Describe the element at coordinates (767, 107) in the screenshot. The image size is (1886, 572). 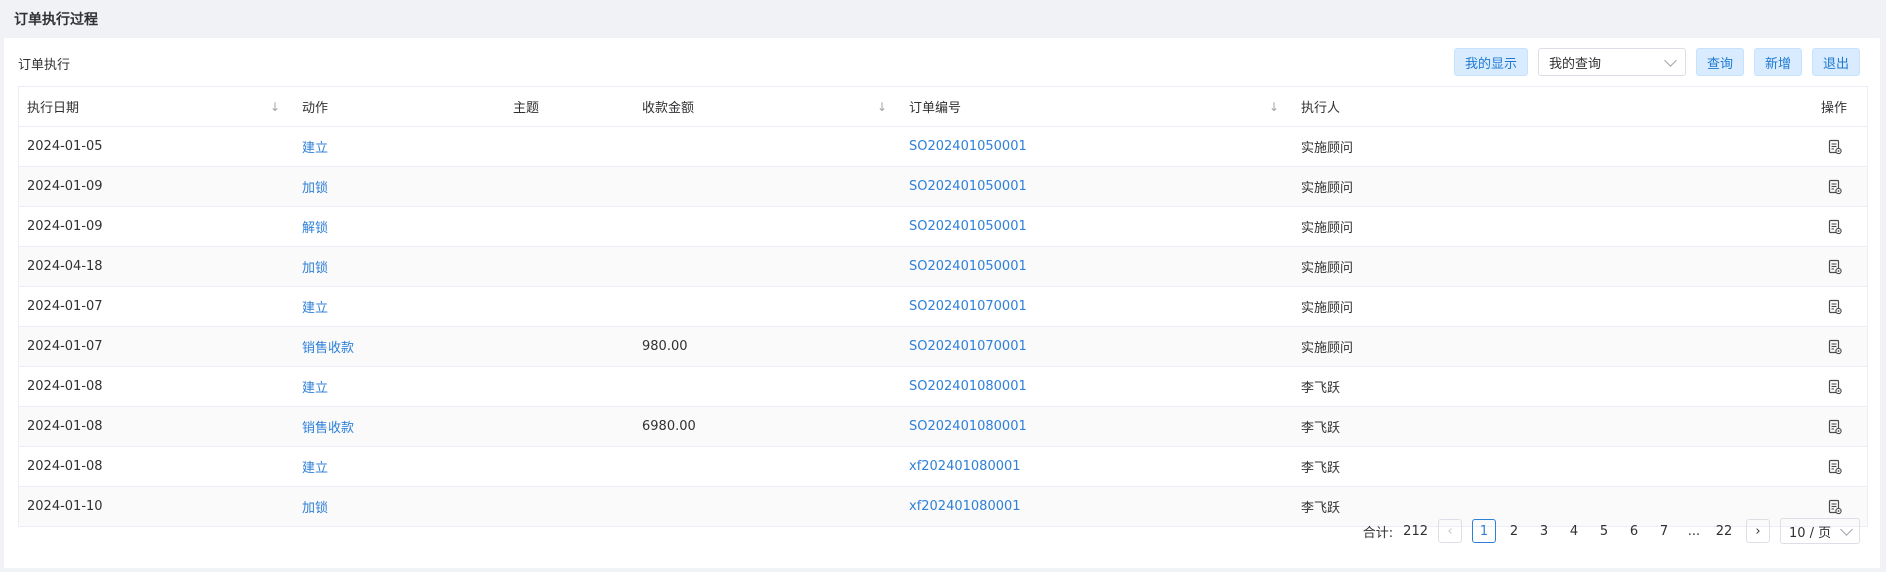
I see `column-header-amount: 收款金额 ↓` at that location.